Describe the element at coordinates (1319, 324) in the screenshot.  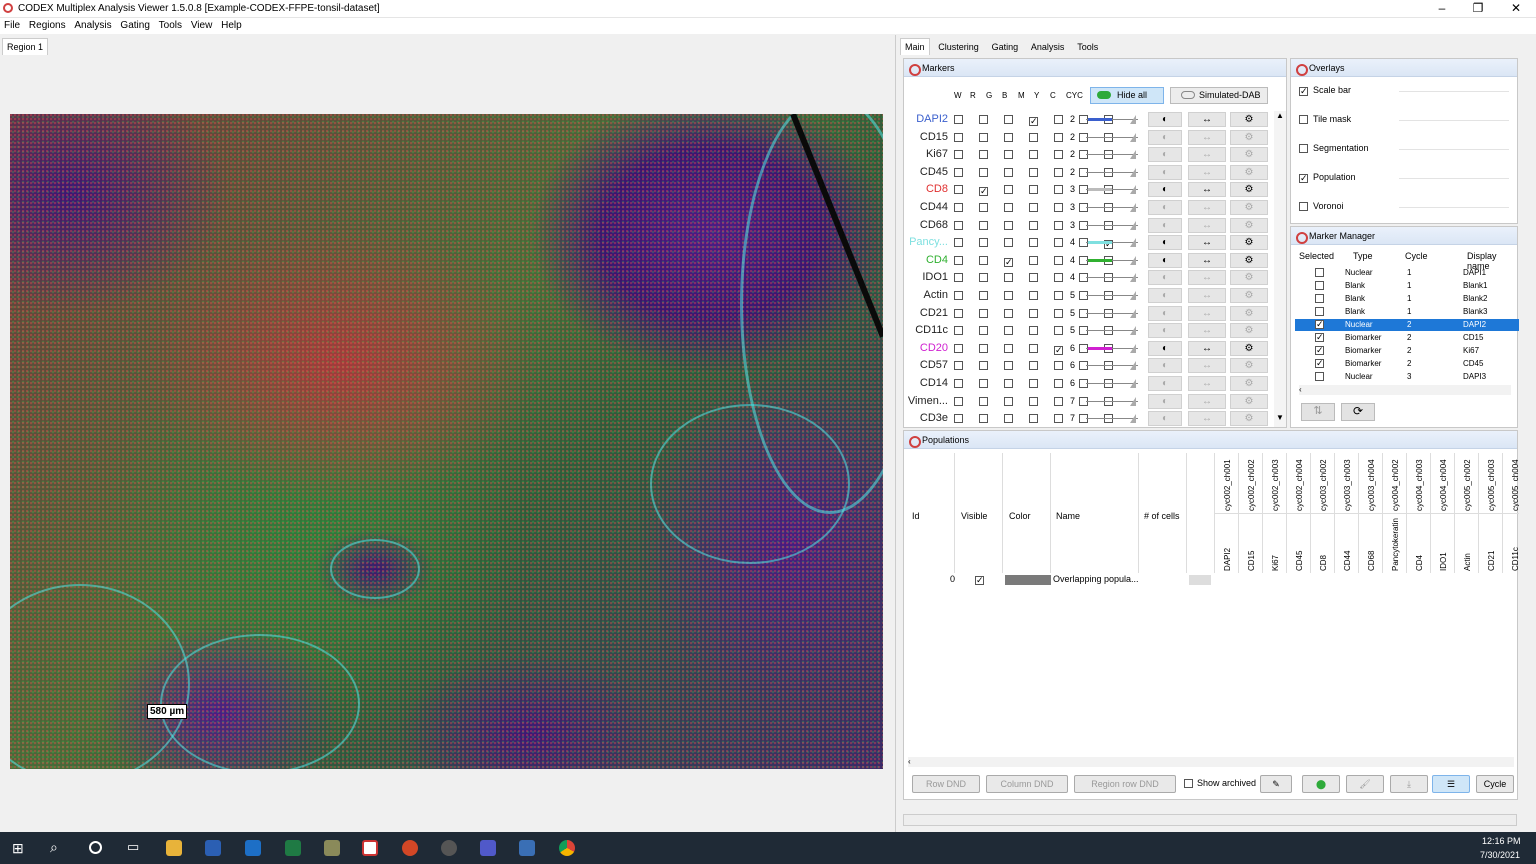
I see `mm-select-checkbox: ✓` at that location.